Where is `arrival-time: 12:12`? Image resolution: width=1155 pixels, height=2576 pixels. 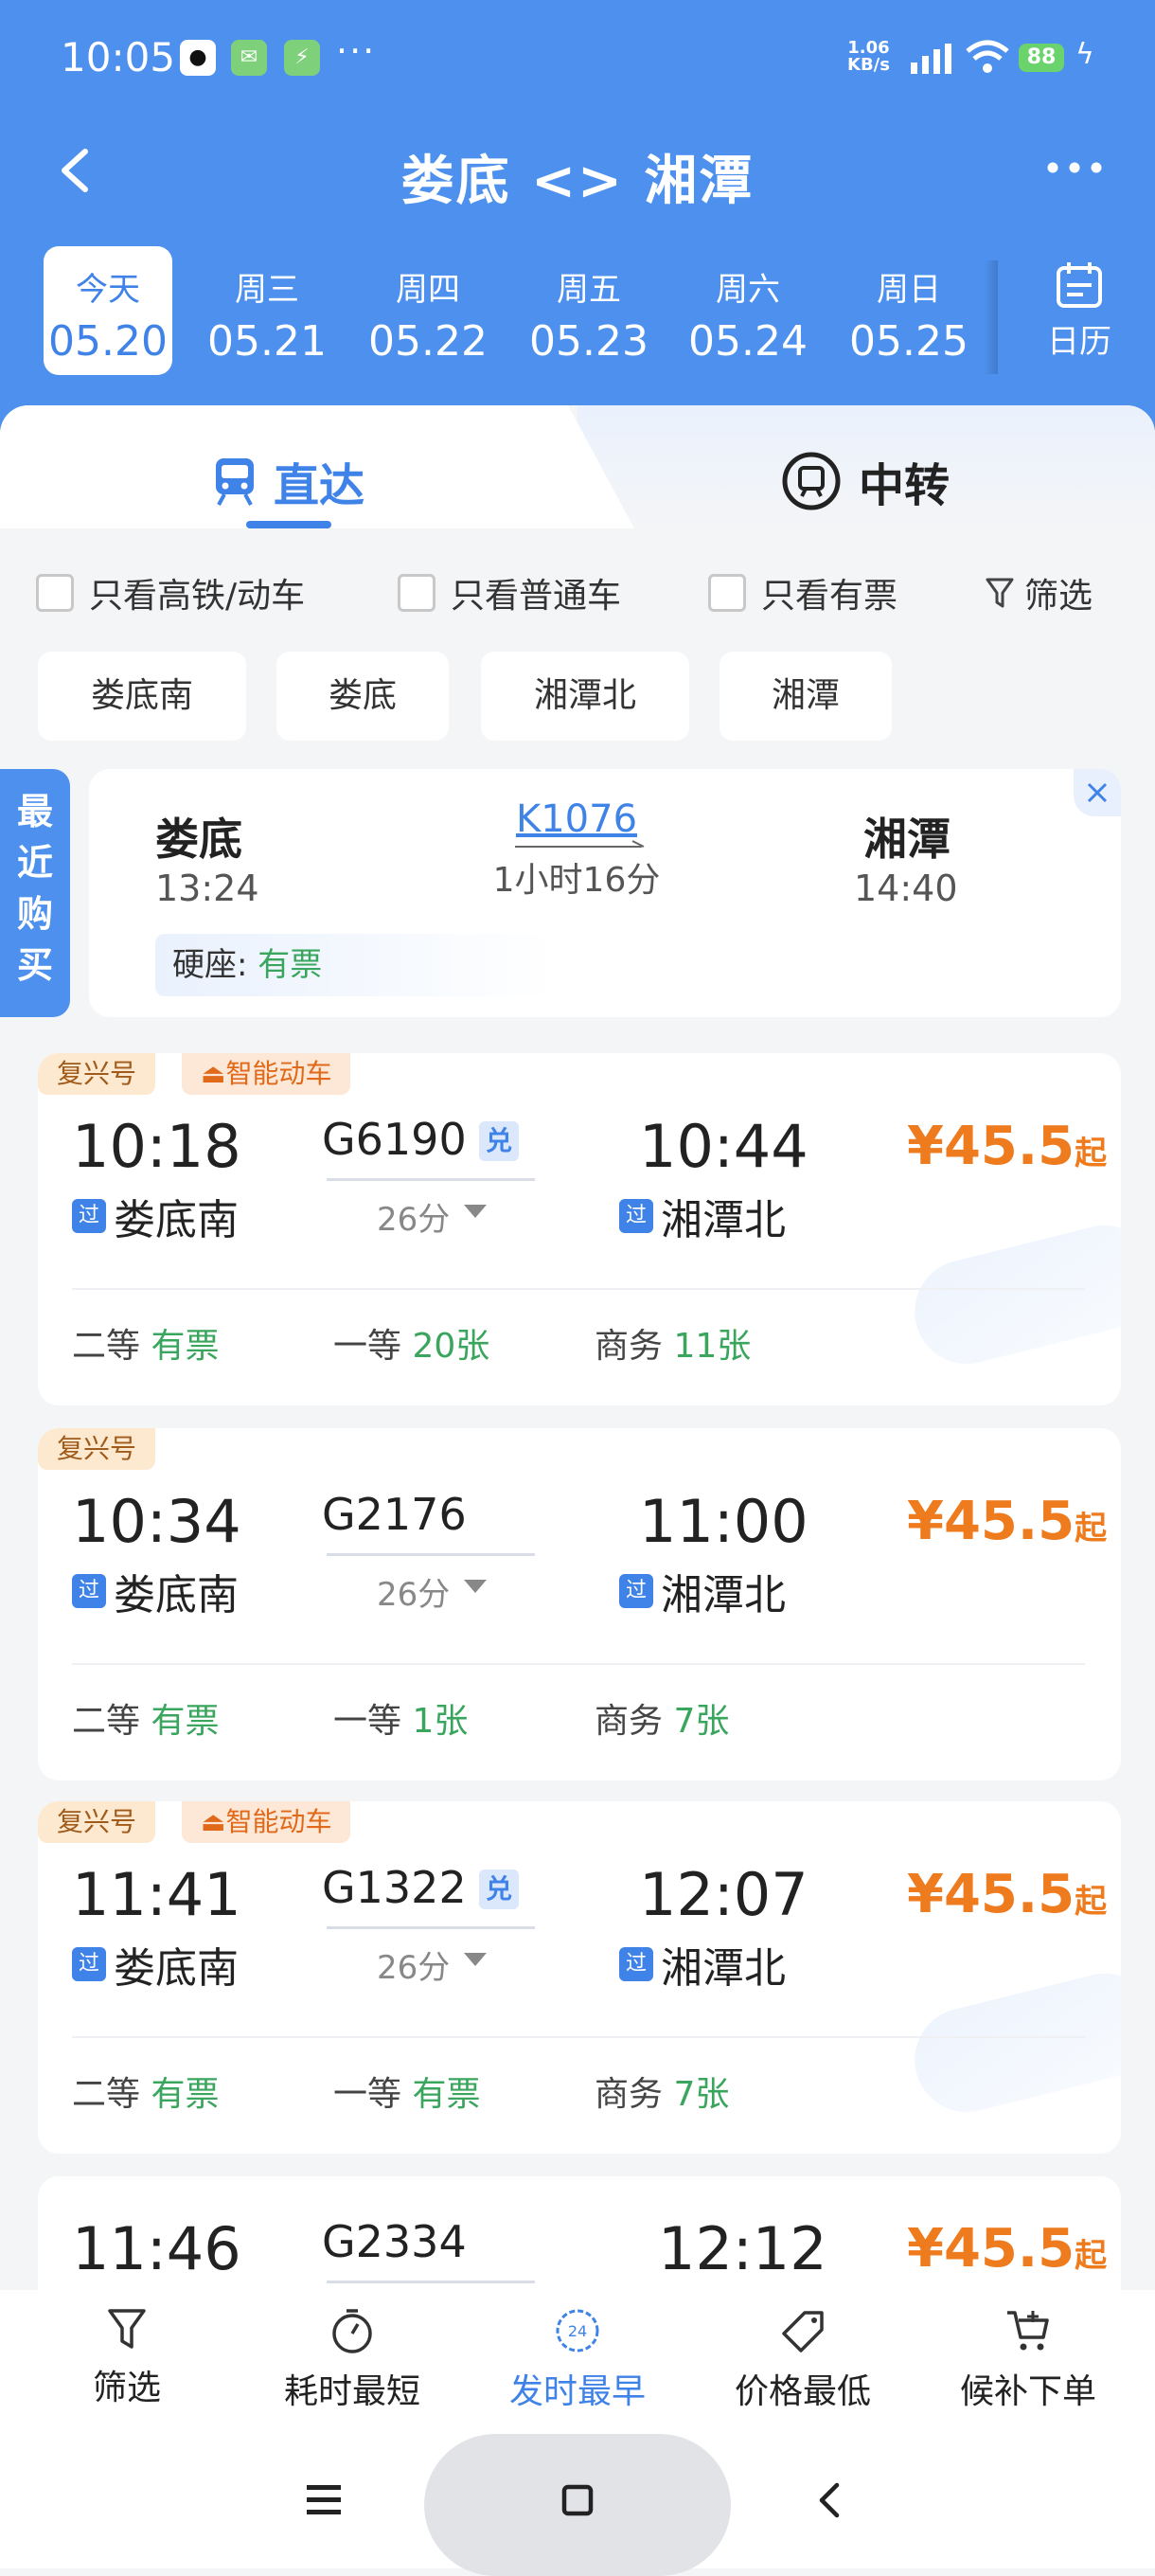
arrival-time: 12:12 is located at coordinates (742, 2248).